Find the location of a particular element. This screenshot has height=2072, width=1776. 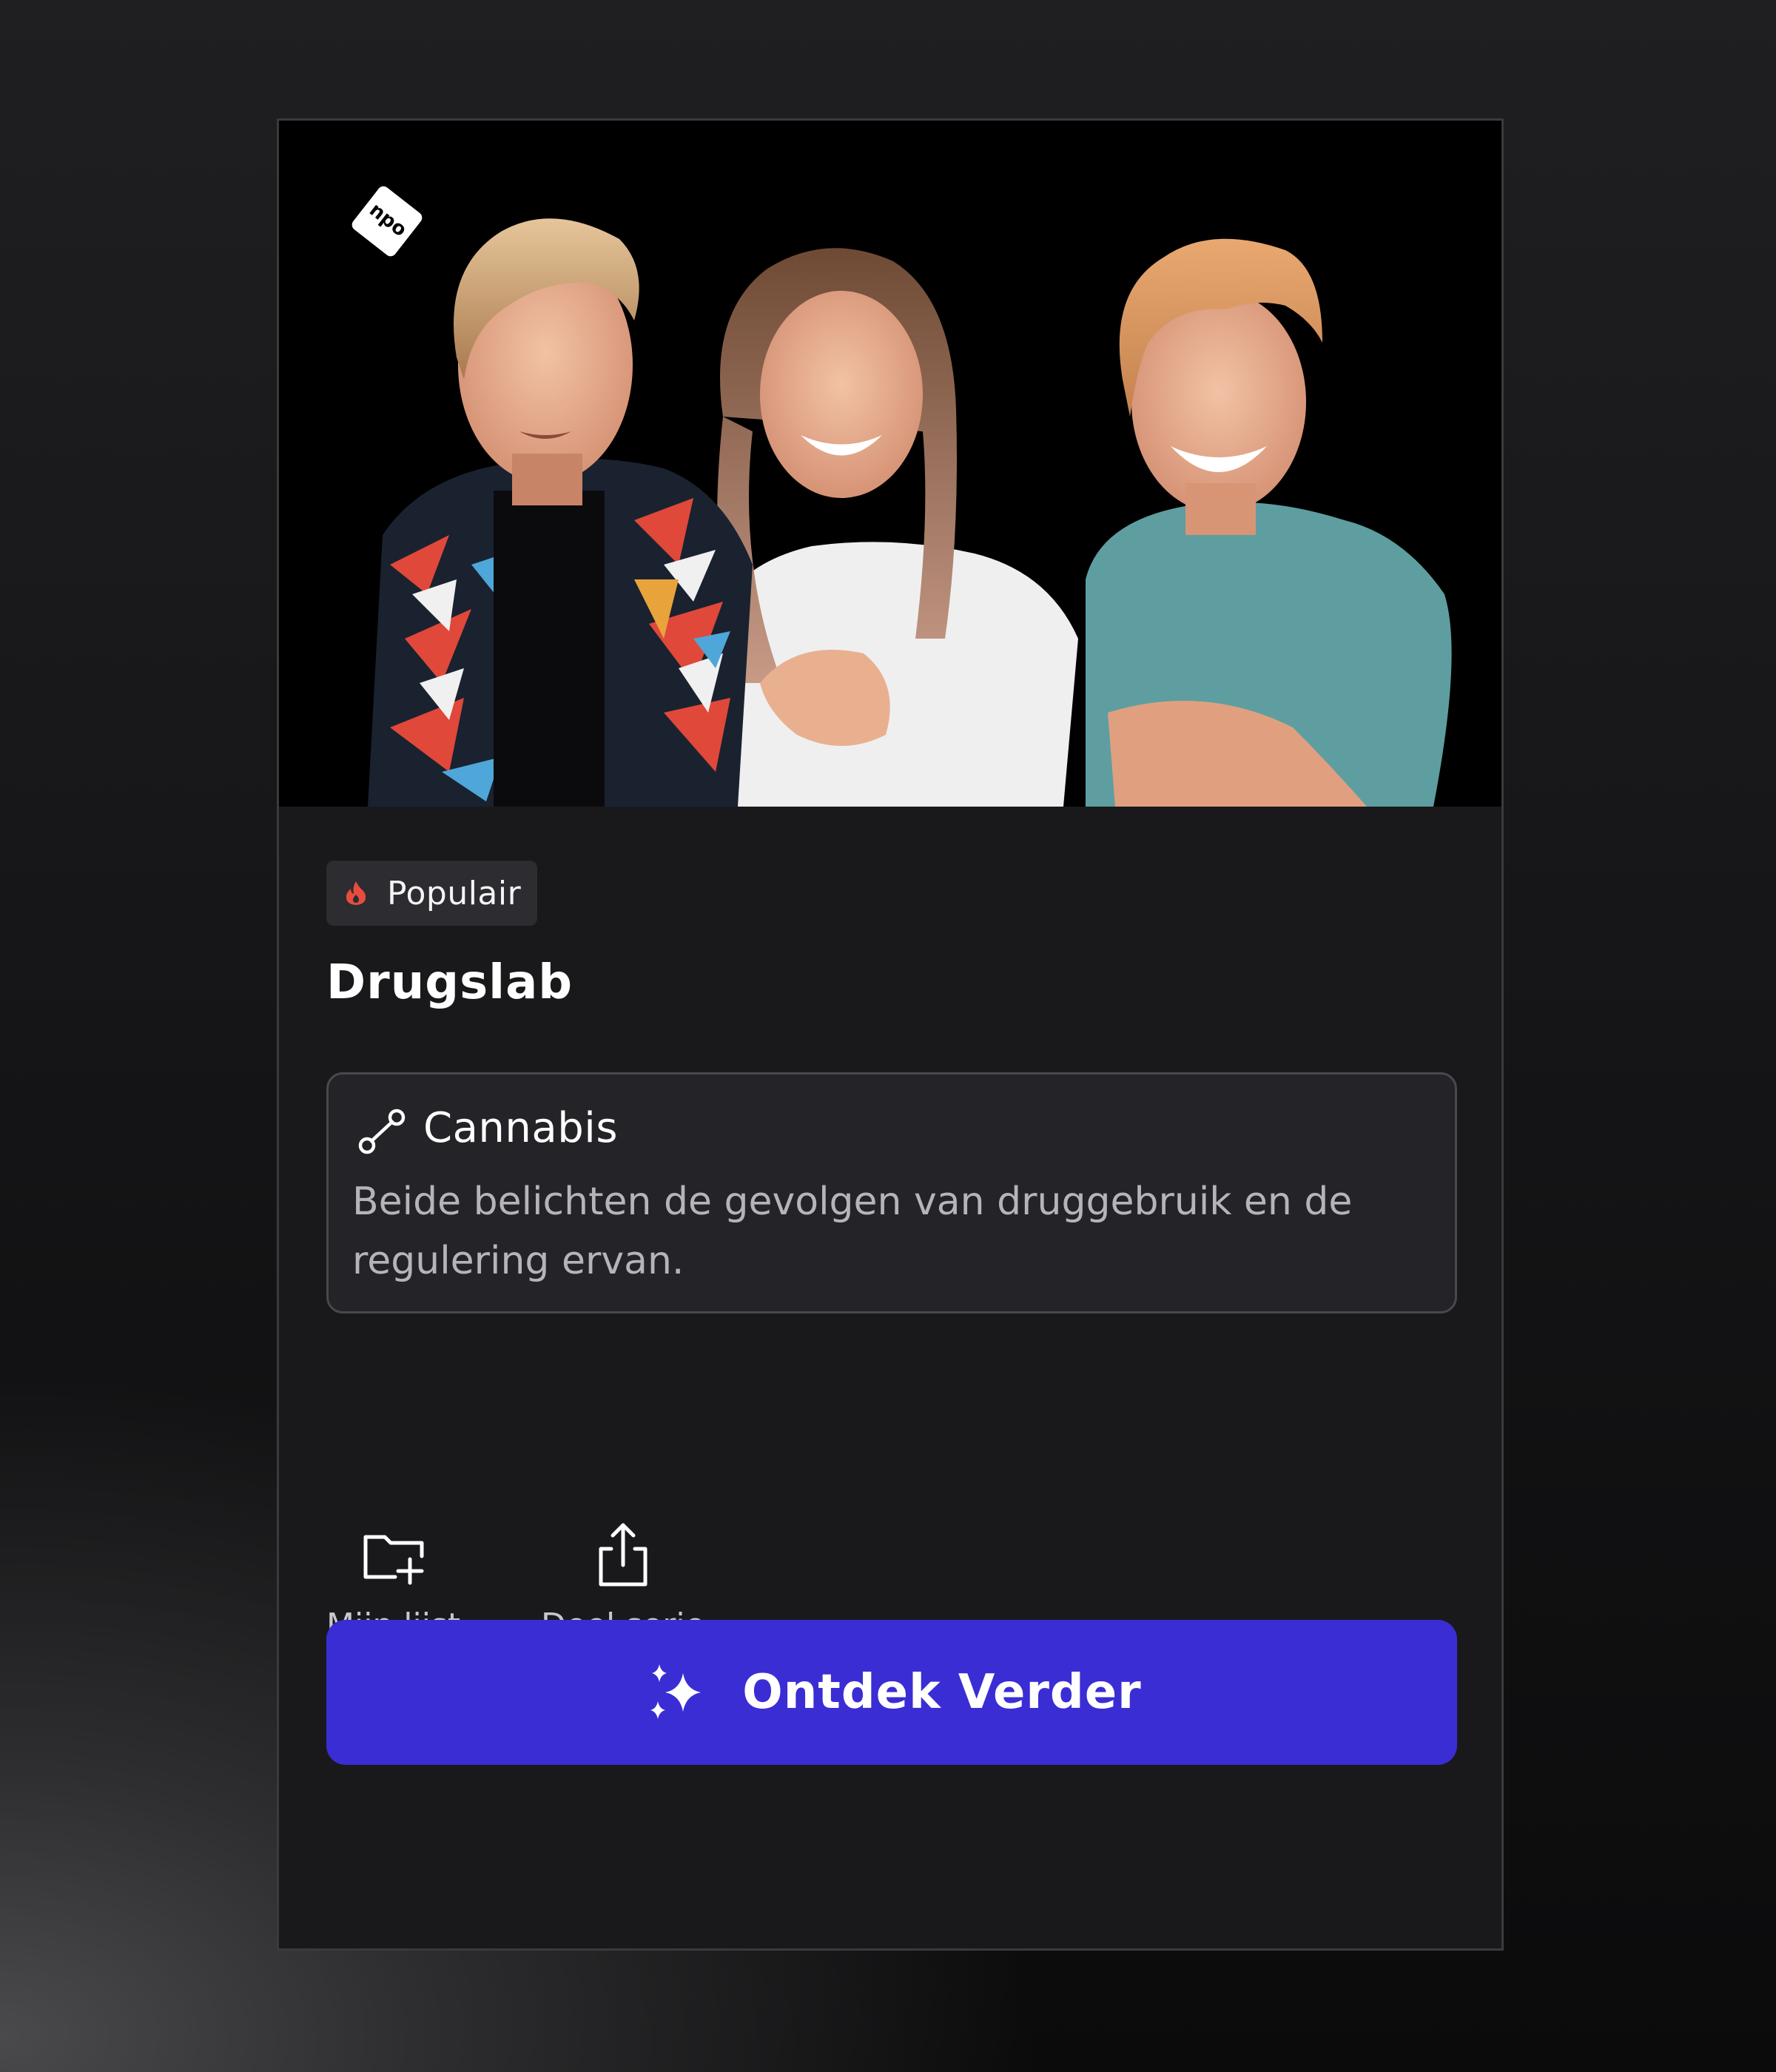

status-badge: Populair is located at coordinates (432, 893).